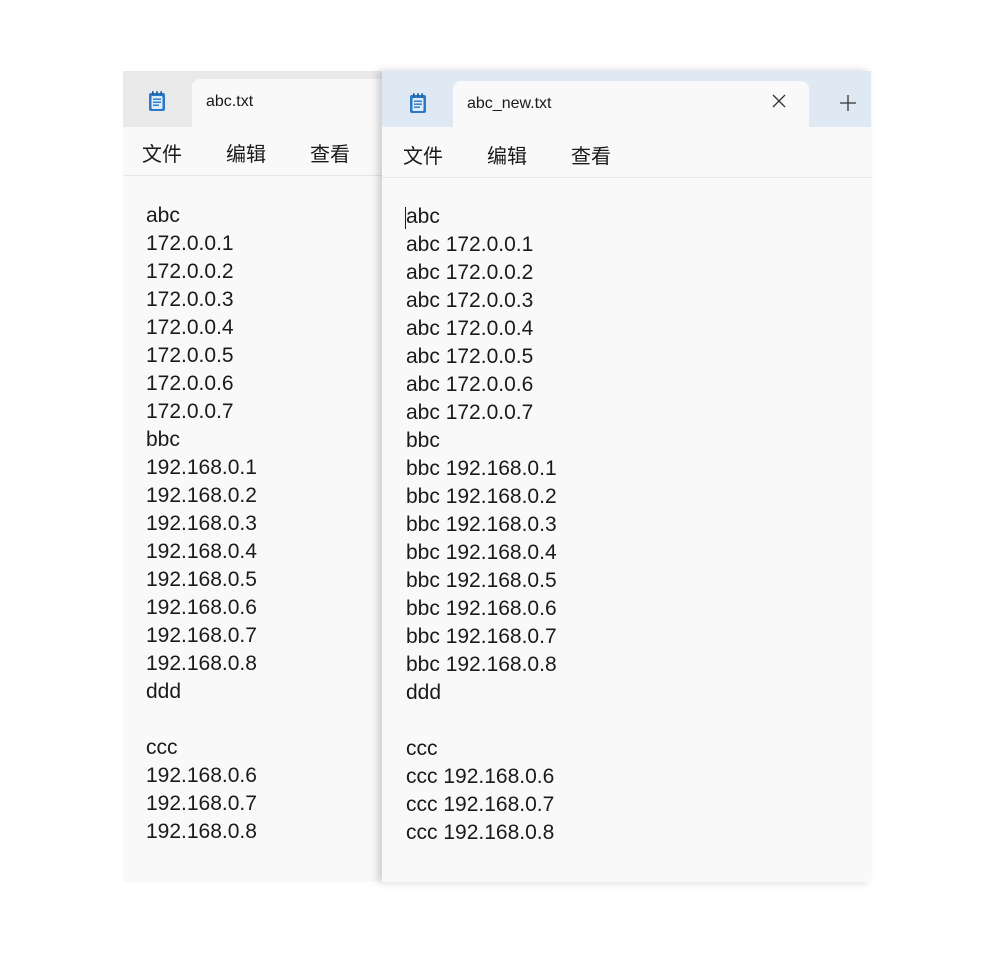  Describe the element at coordinates (201, 551) in the screenshot. I see `text-line: 192.168.0.4` at that location.